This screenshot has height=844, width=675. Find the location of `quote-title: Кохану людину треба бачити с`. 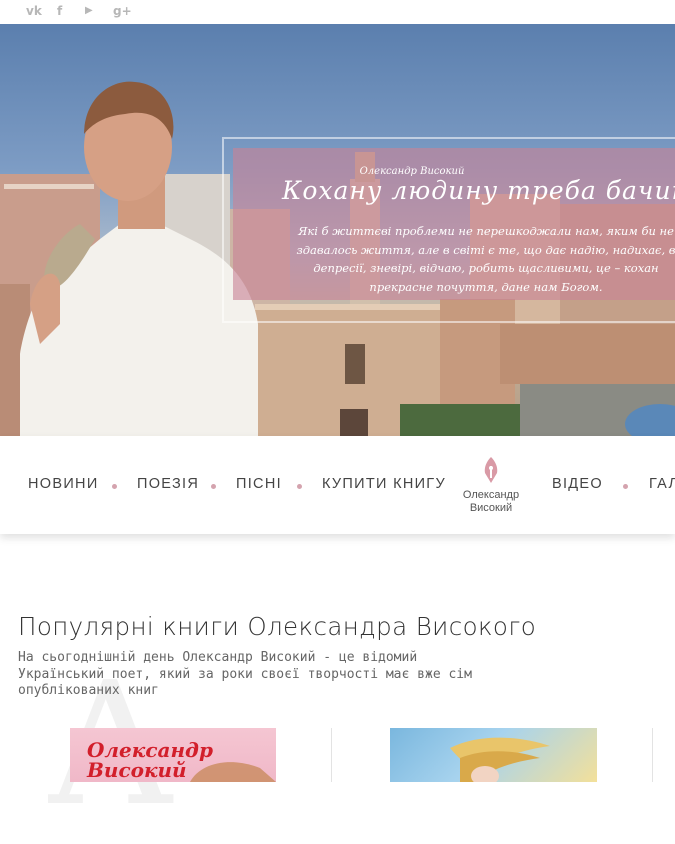

quote-title: Кохану людину треба бачити с is located at coordinates (478, 190).